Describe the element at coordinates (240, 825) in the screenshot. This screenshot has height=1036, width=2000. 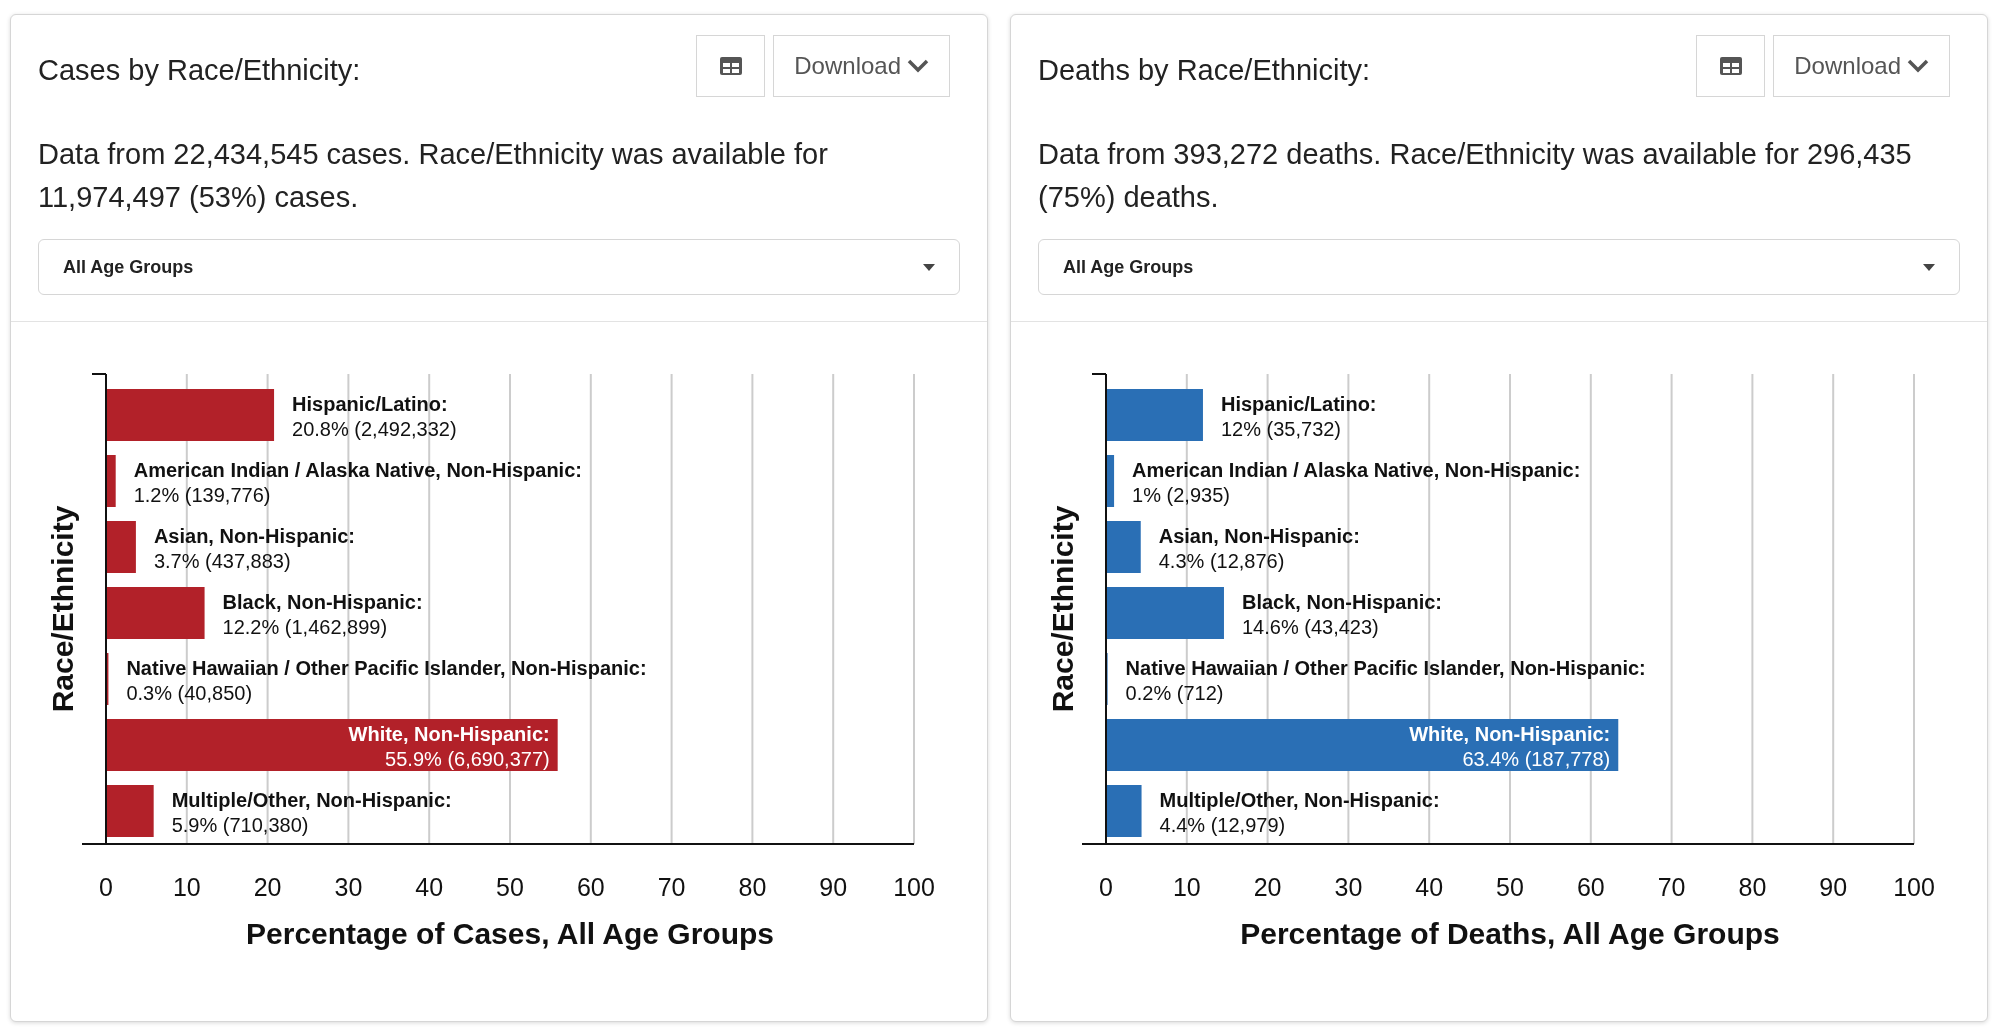
I see `value-label: 5.9% (710,380)` at that location.